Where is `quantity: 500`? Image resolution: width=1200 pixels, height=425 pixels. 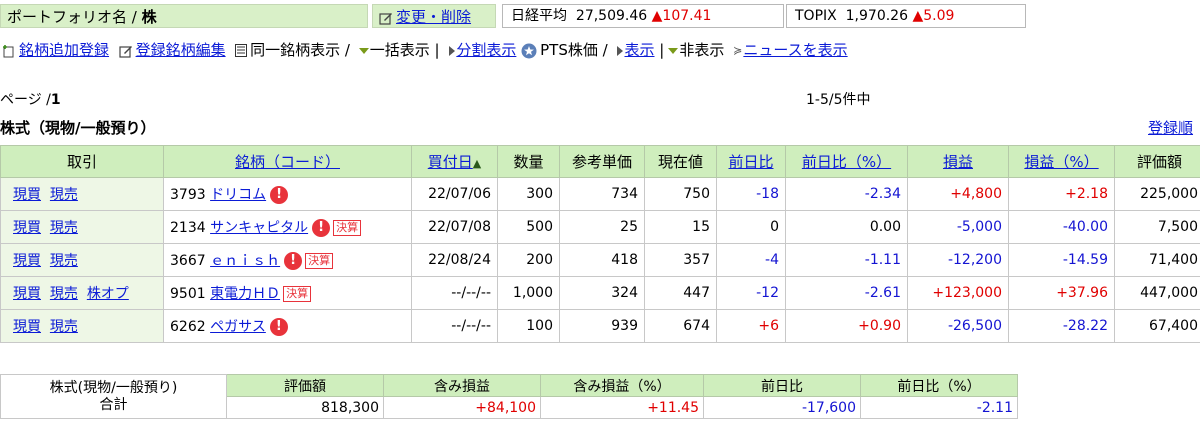
quantity: 500 is located at coordinates (528, 227).